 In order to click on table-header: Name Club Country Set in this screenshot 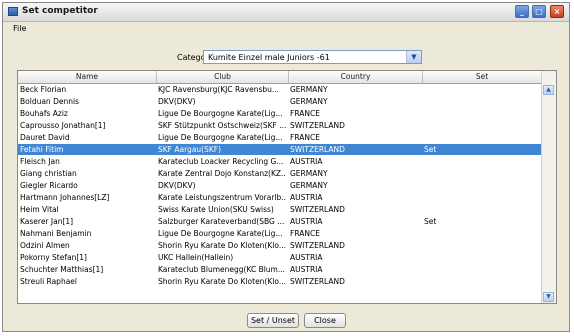, I will do `click(280, 77)`.